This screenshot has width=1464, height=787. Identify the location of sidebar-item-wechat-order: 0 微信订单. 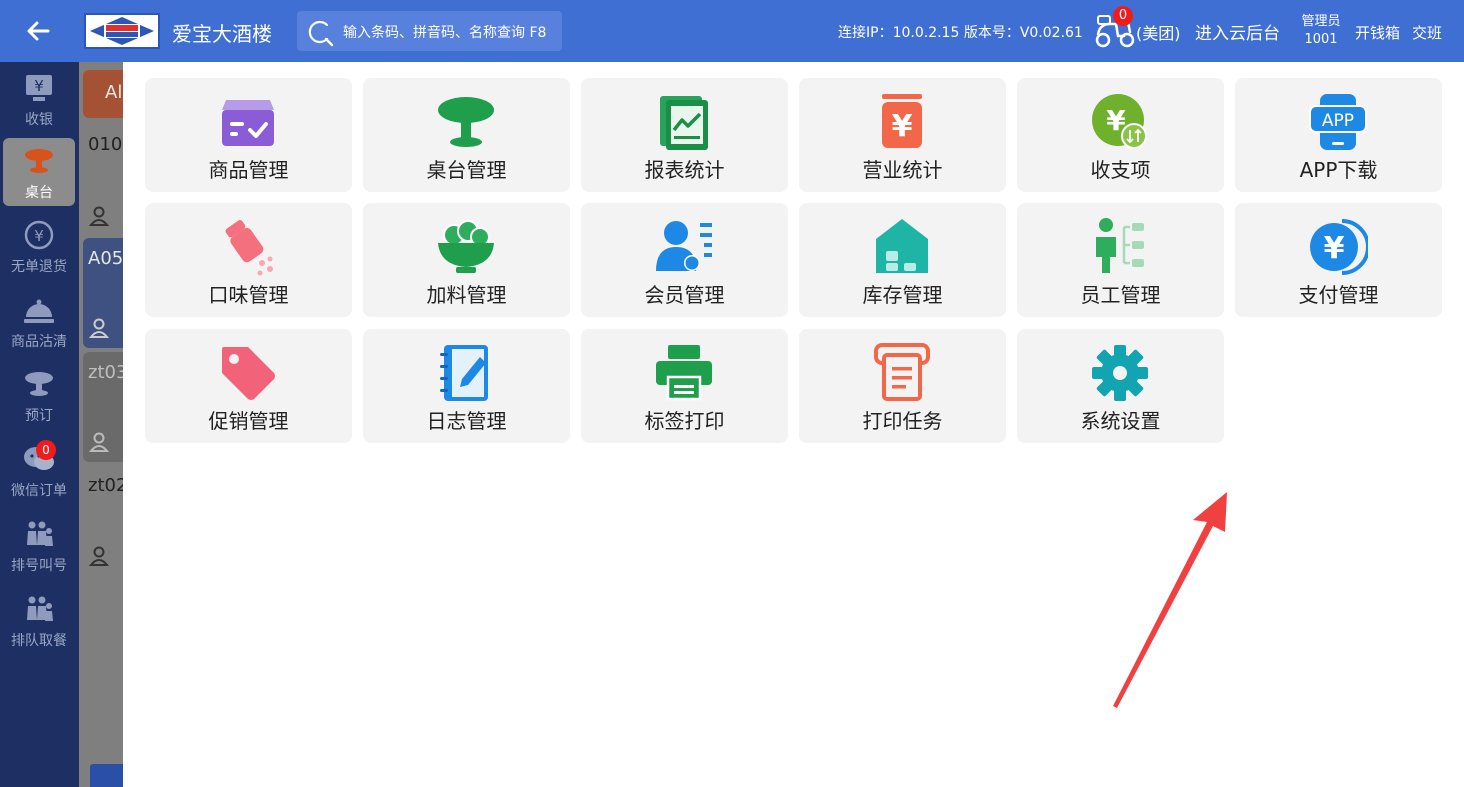
(39, 470).